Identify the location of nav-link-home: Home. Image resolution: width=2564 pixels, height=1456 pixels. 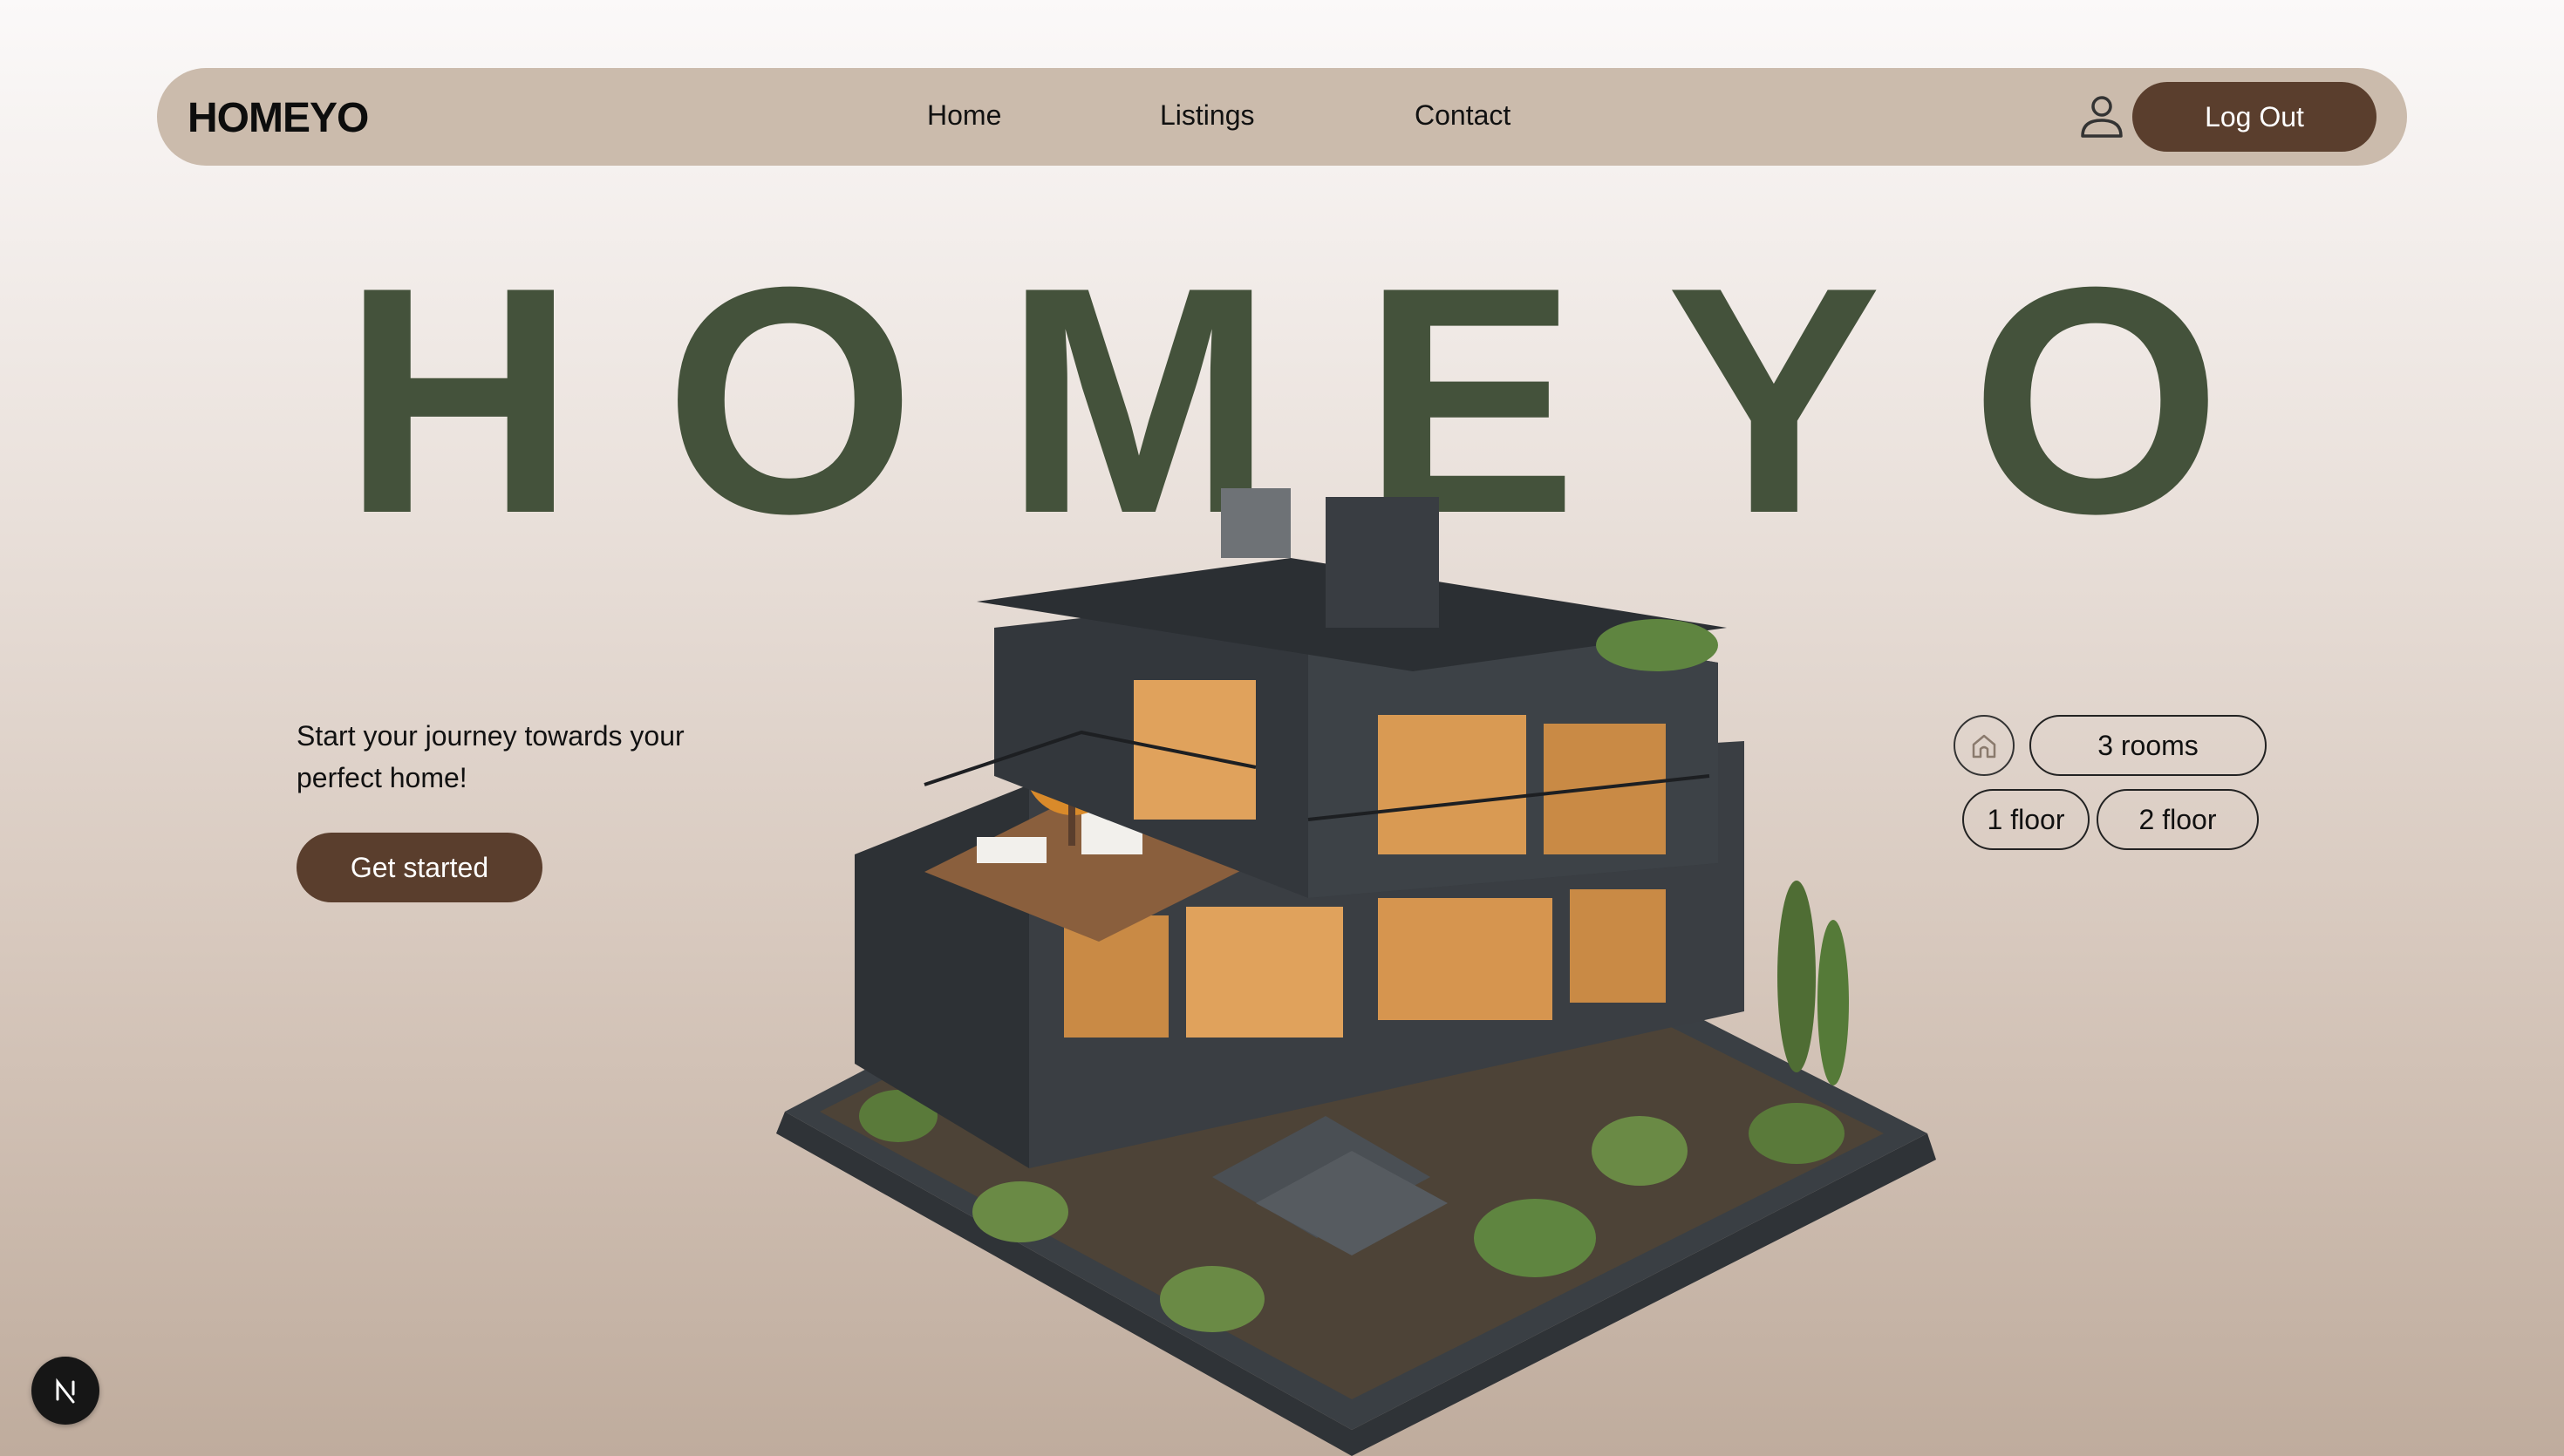
(964, 115).